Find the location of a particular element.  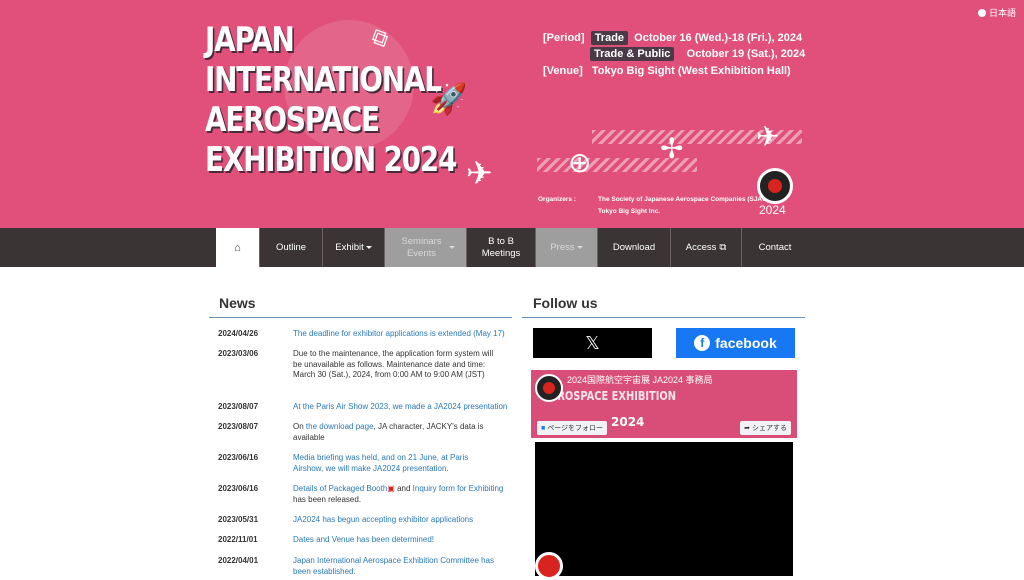

globe-icon is located at coordinates (981, 12).